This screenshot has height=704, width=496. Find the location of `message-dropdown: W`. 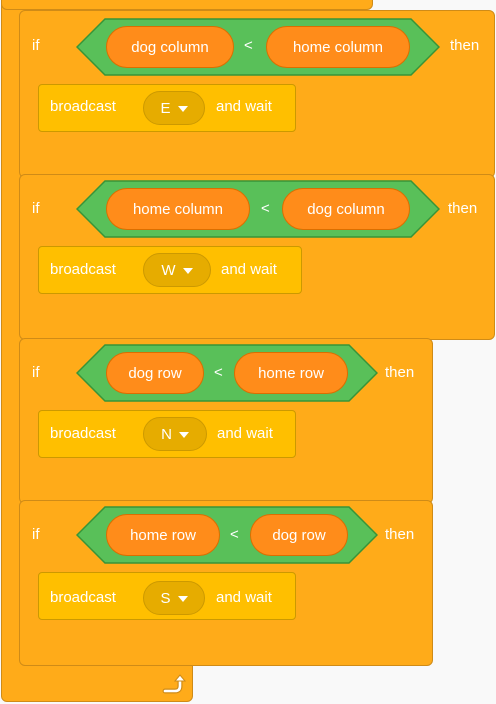

message-dropdown: W is located at coordinates (177, 270).